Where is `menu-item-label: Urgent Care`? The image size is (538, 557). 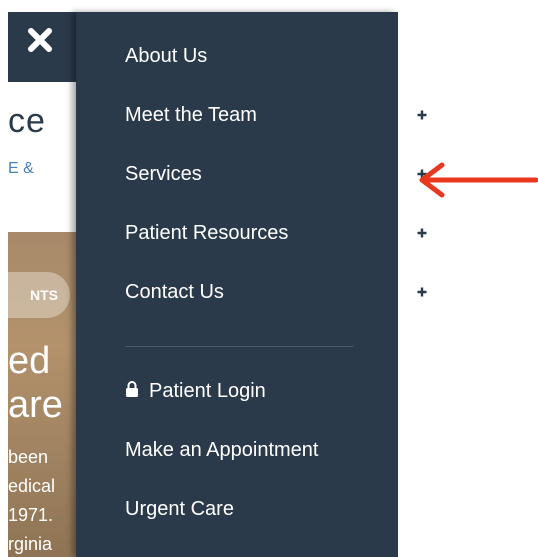
menu-item-label: Urgent Care is located at coordinates (179, 509).